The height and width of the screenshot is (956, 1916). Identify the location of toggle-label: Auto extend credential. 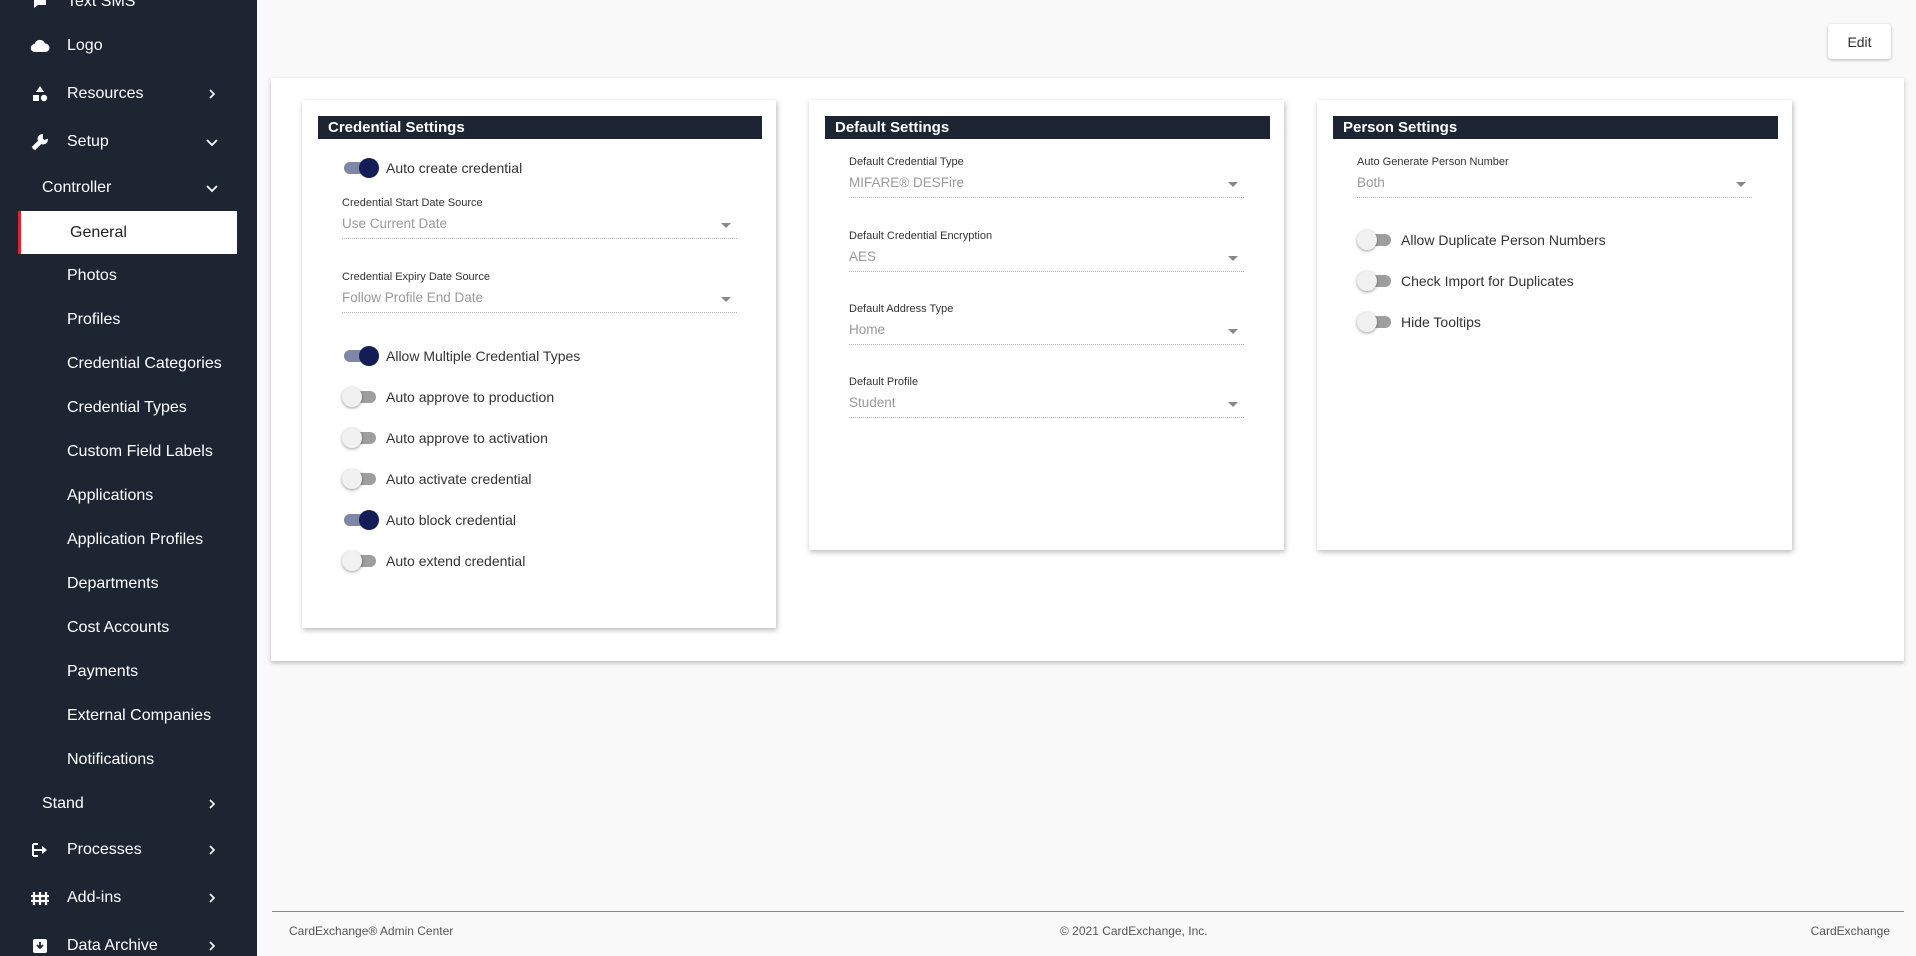
(456, 561).